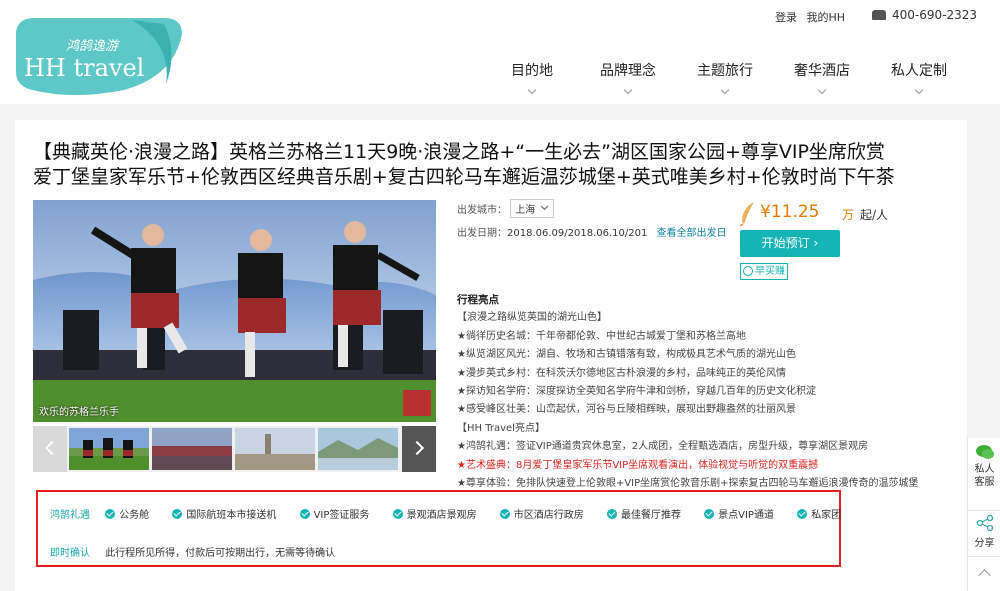 The width and height of the screenshot is (1000, 591). Describe the element at coordinates (626, 355) in the screenshot. I see `highlight-line: ★纵览湖区风光：湖自、牧场和古镇错落有致，构成极具艺术气质的湖光山色` at that location.